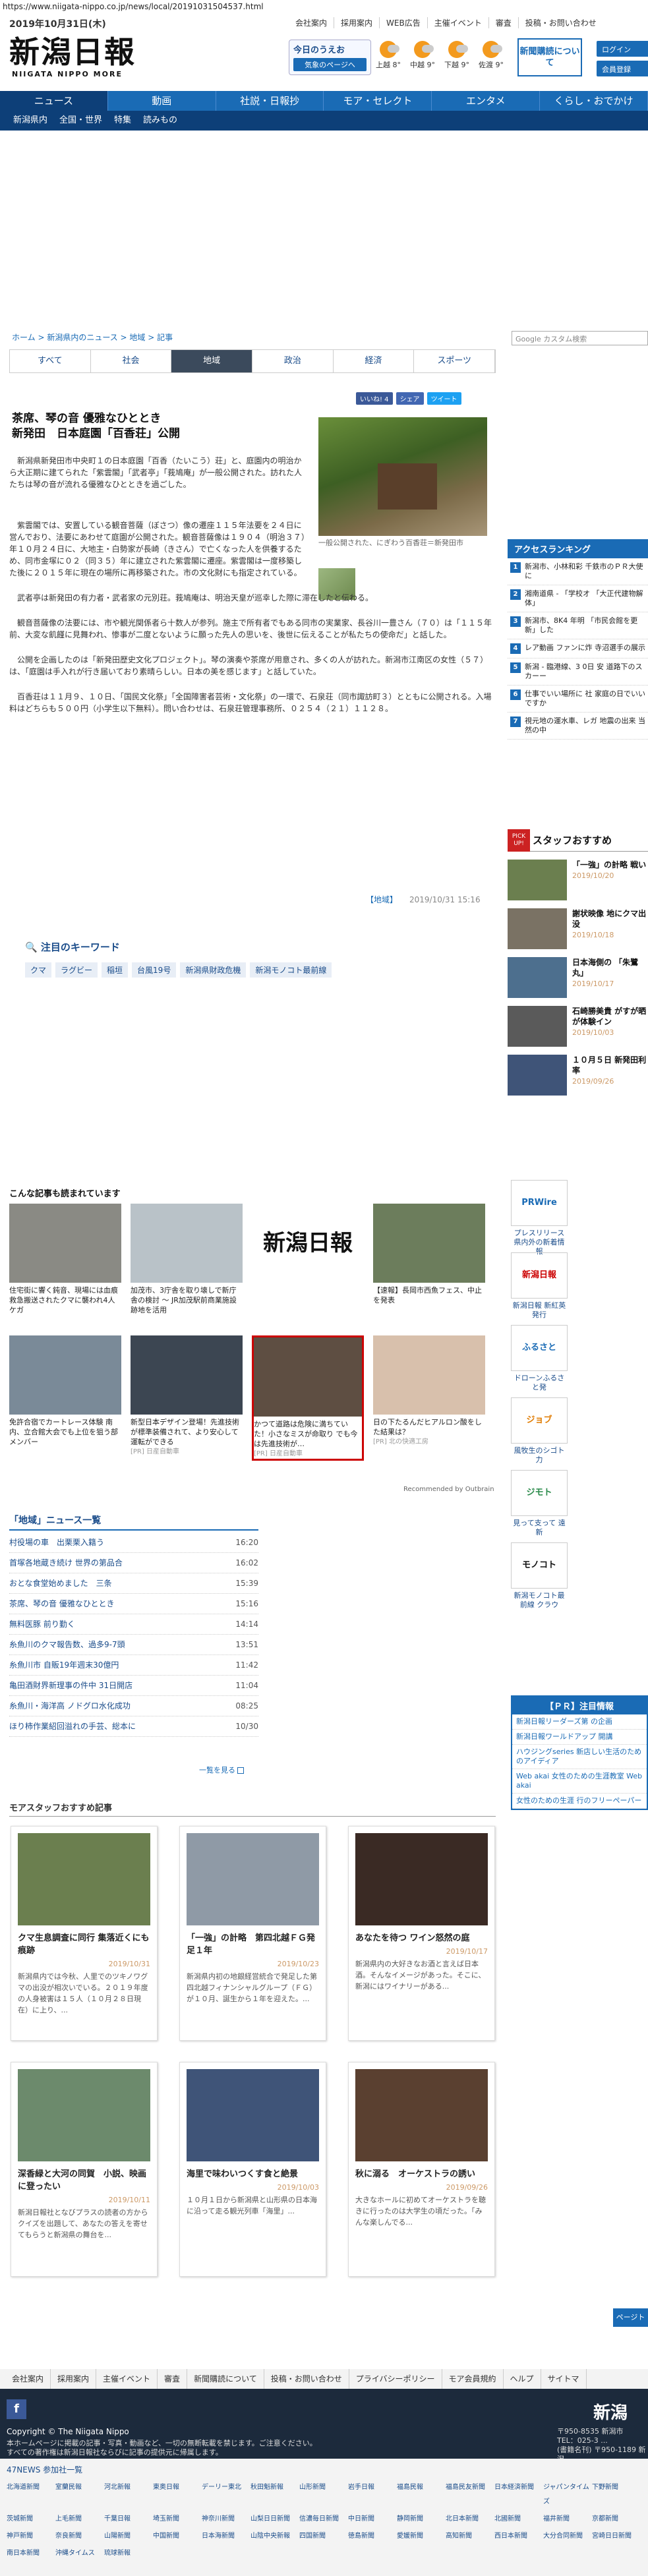 This screenshot has width=648, height=2576. Describe the element at coordinates (133, 1543) in the screenshot. I see `news-list-row: 村役場の車 出栗栗入籍う 16:20` at that location.